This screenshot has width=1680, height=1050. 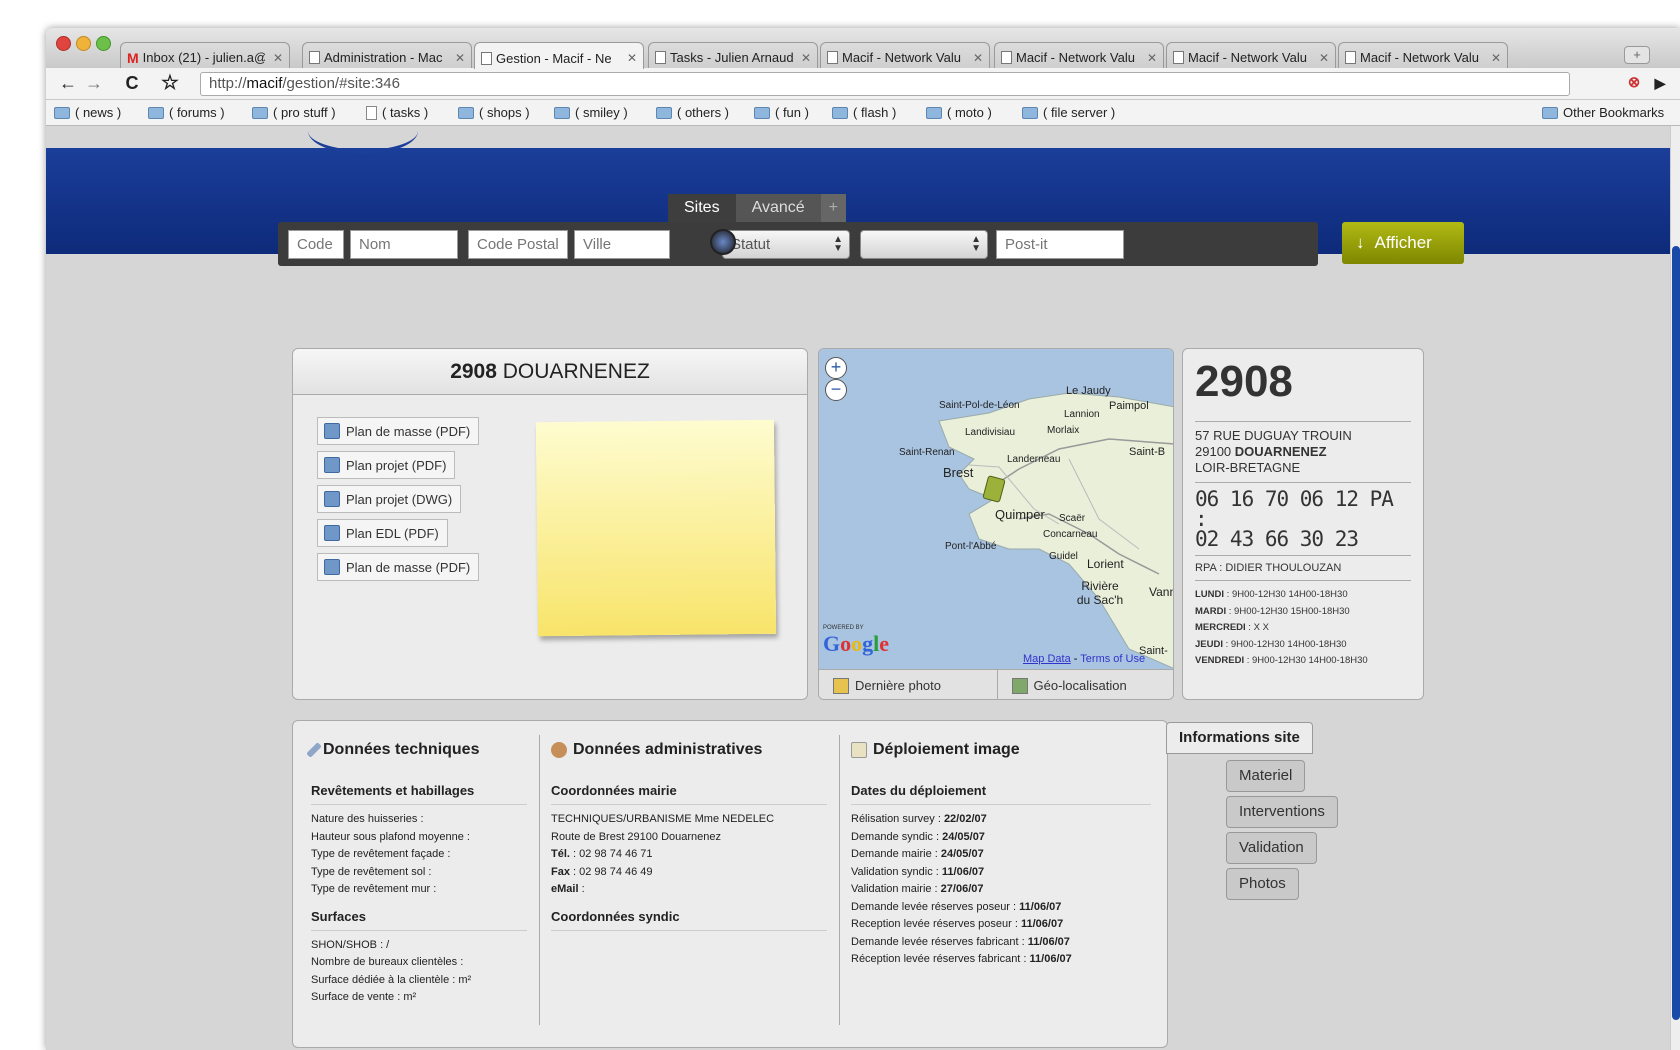 What do you see at coordinates (833, 208) in the screenshot?
I see `tab-add: +` at bounding box center [833, 208].